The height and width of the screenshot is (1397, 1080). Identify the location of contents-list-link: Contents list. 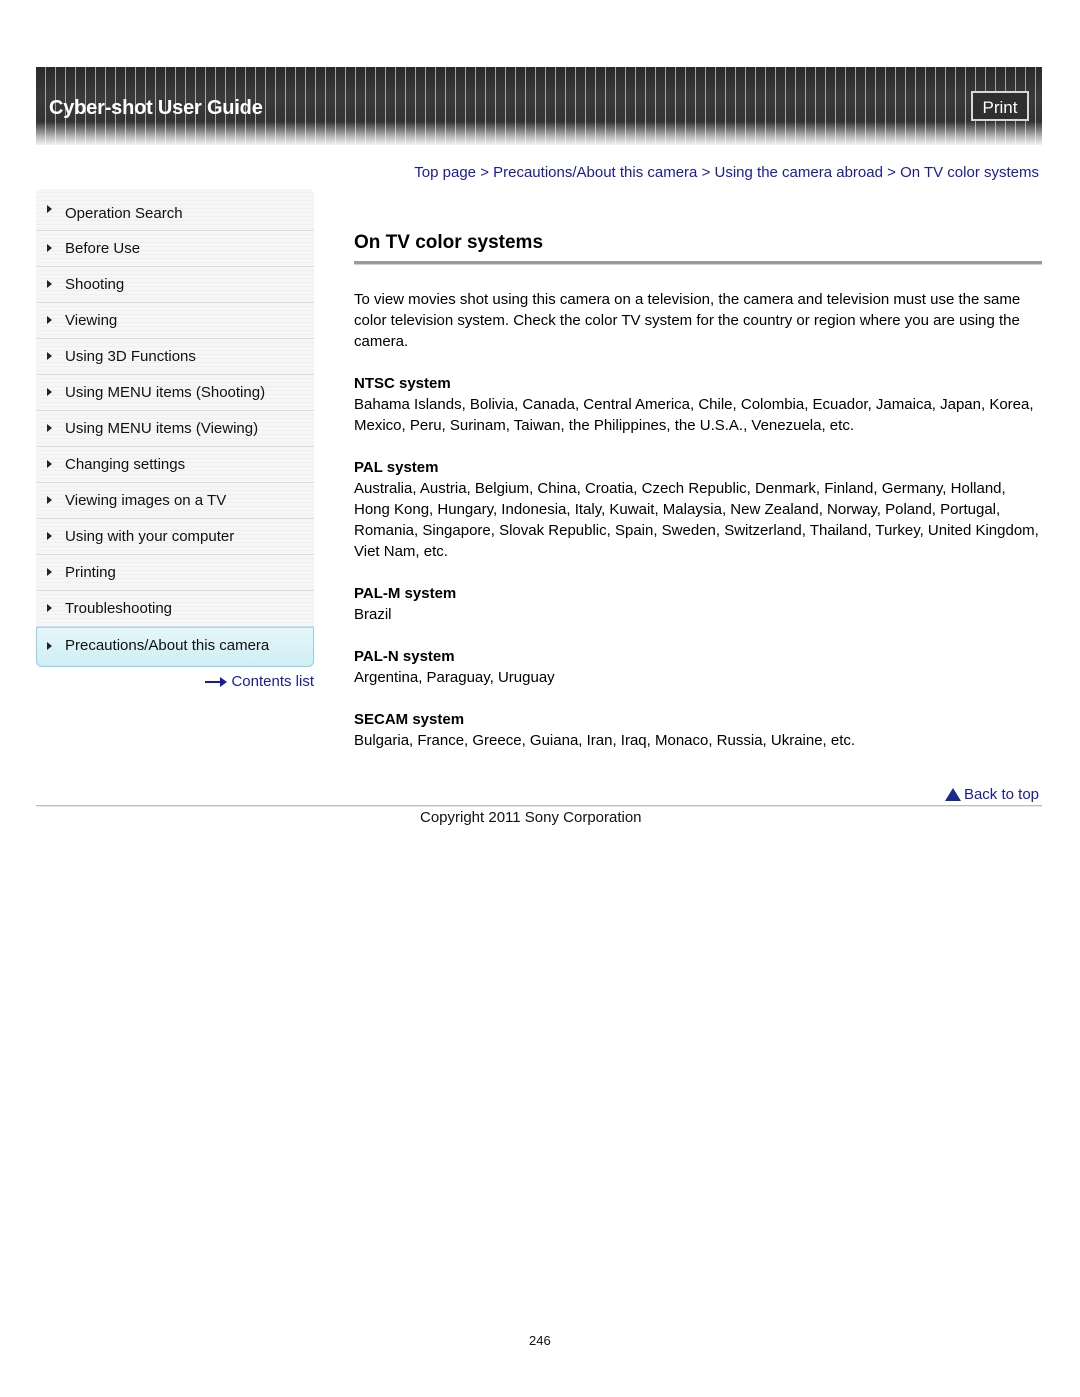
(259, 681).